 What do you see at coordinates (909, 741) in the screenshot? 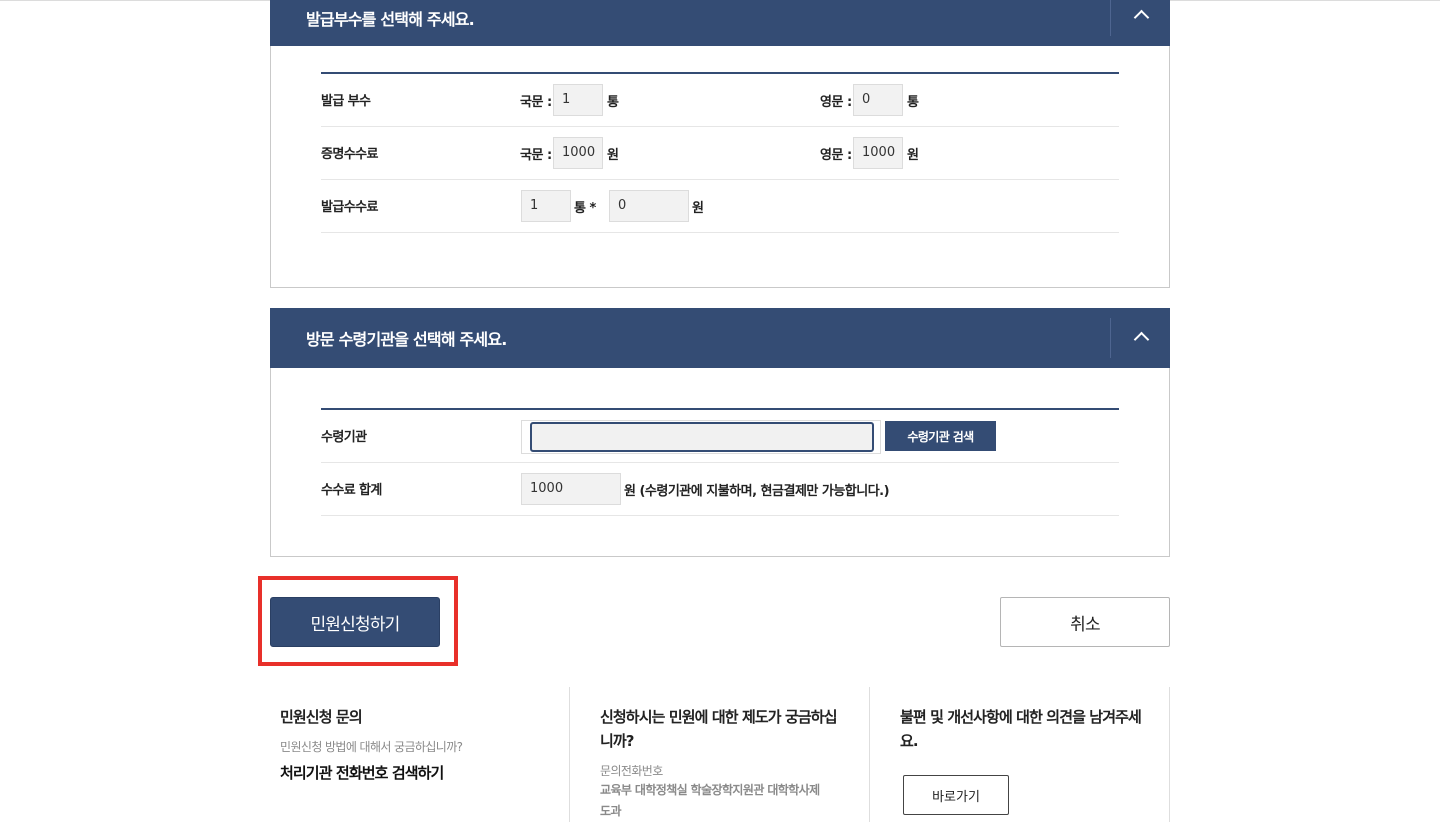
I see `feedback-title-line2: 요.` at bounding box center [909, 741].